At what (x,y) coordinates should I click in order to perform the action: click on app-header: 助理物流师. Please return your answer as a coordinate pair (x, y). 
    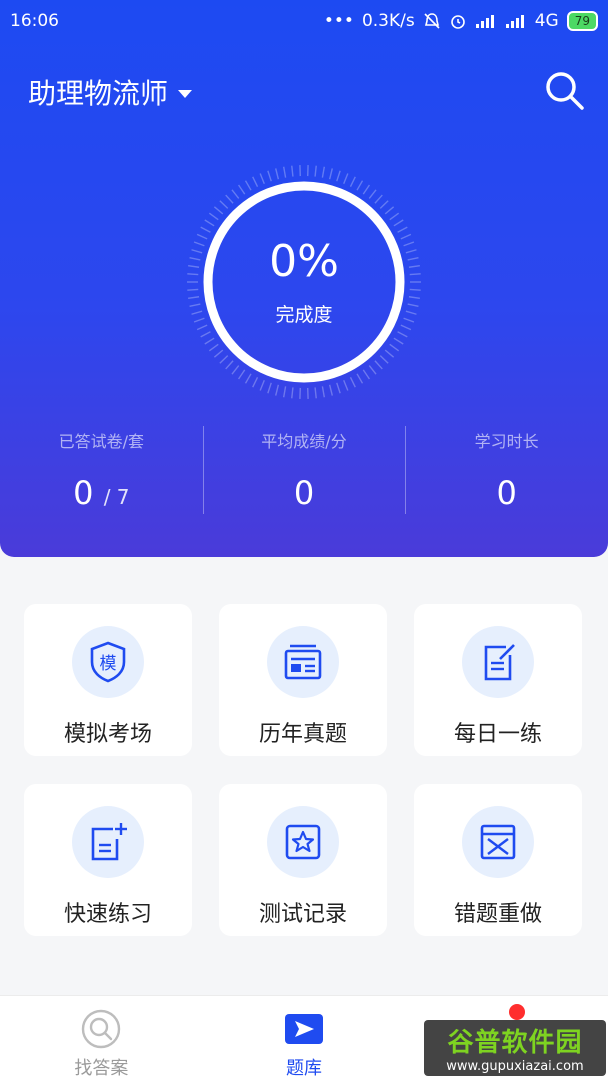
    Looking at the image, I should click on (308, 92).